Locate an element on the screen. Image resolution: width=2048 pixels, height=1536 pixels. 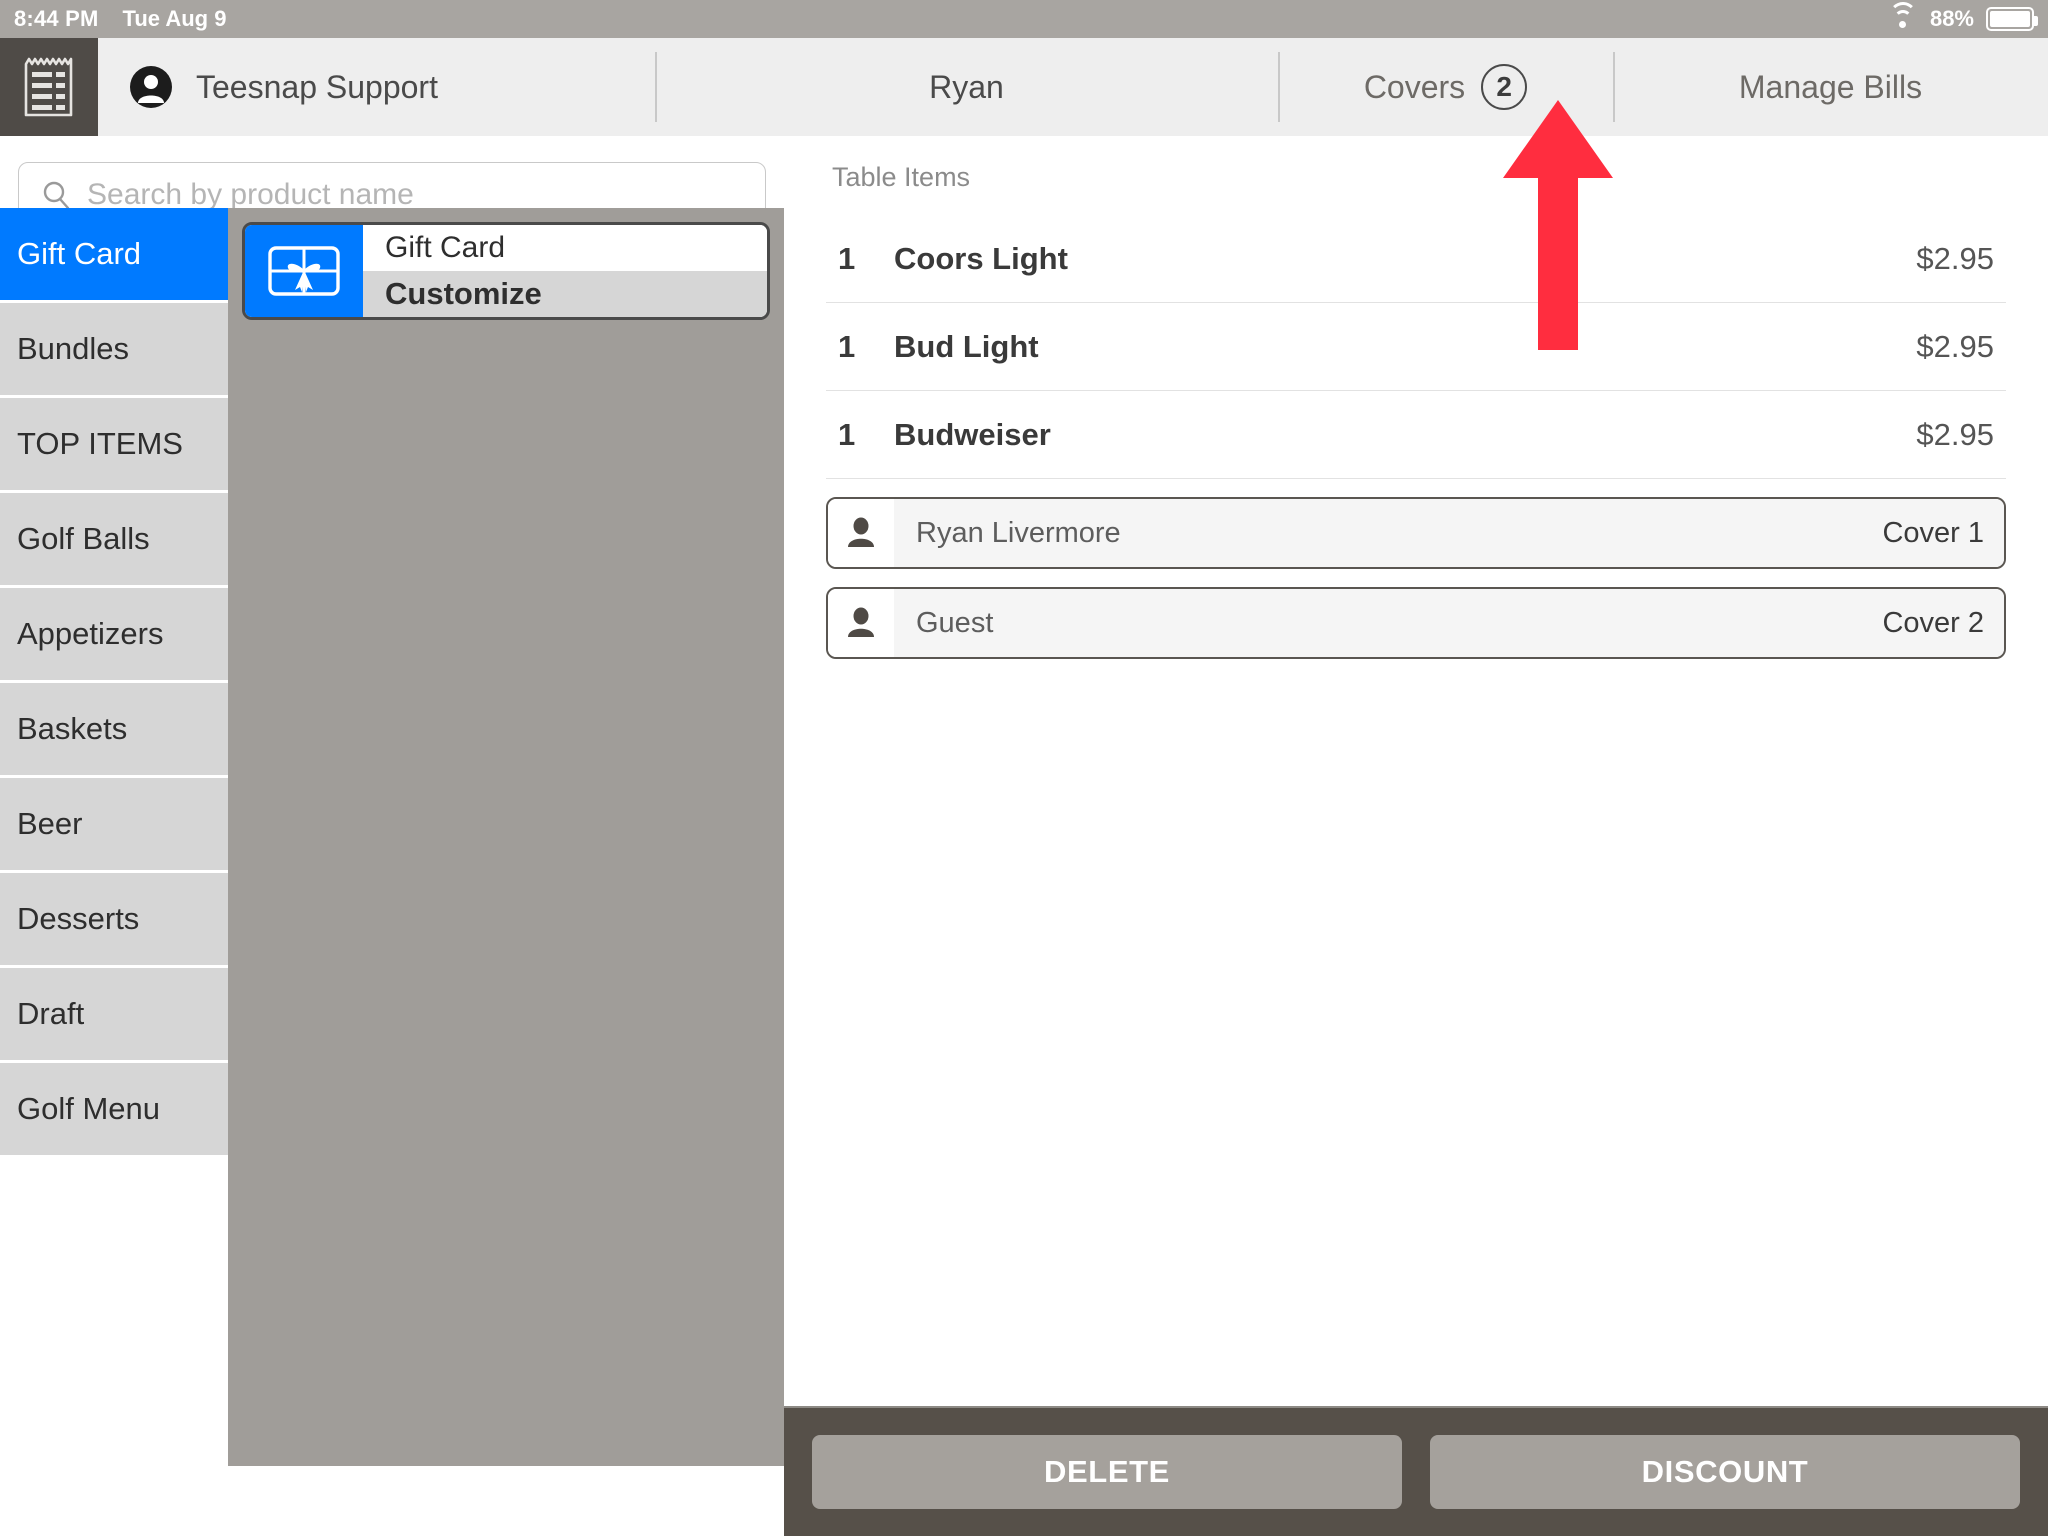
cover-name-field: Ryan Livermore Cover 1 is located at coordinates (1449, 533).